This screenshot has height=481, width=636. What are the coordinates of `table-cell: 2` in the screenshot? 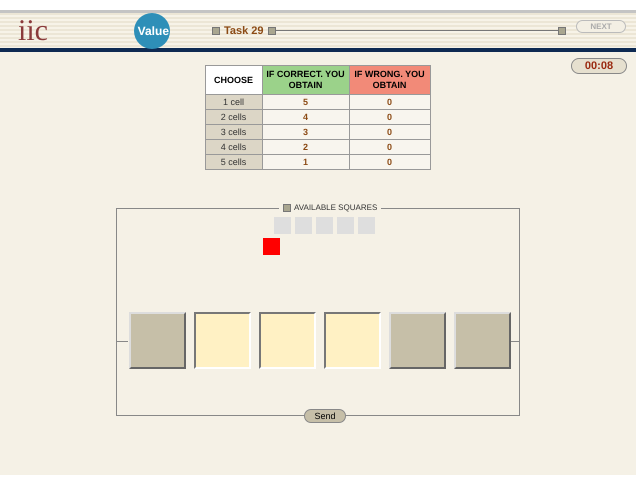 It's located at (305, 147).